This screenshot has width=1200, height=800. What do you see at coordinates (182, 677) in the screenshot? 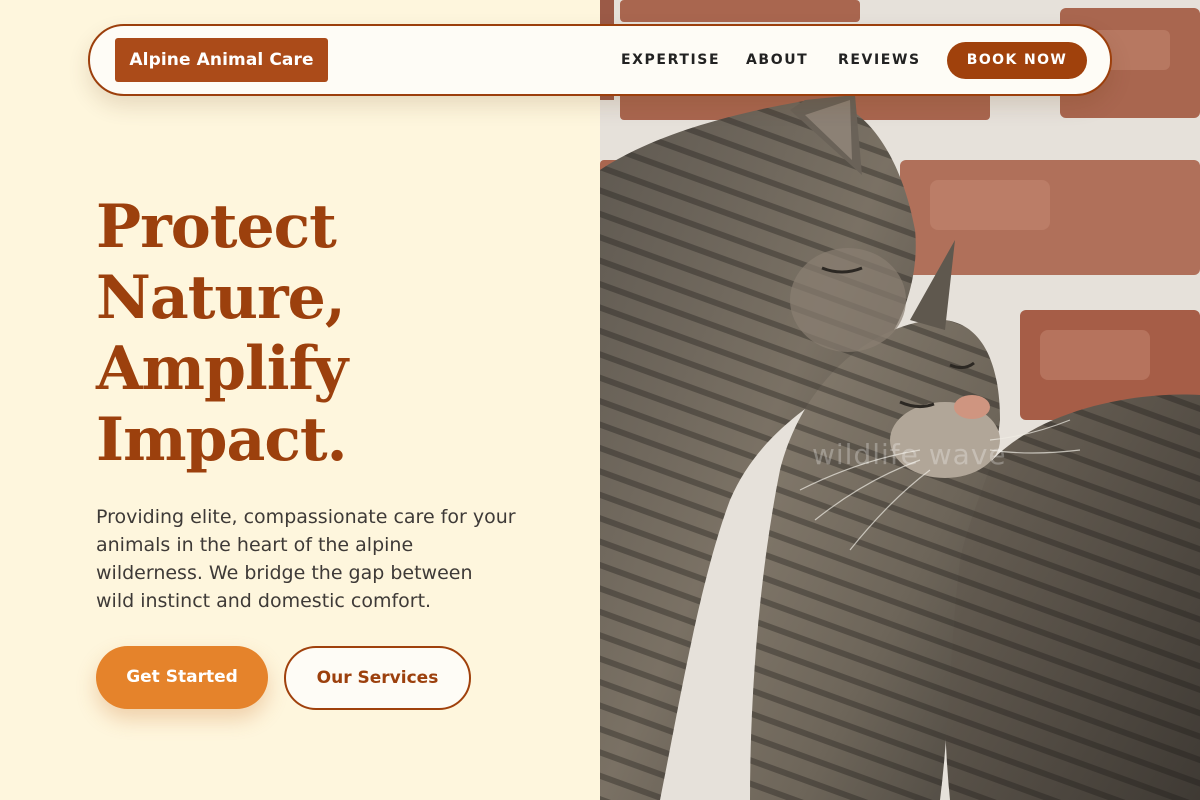
I see `get-started-button: Get Started` at bounding box center [182, 677].